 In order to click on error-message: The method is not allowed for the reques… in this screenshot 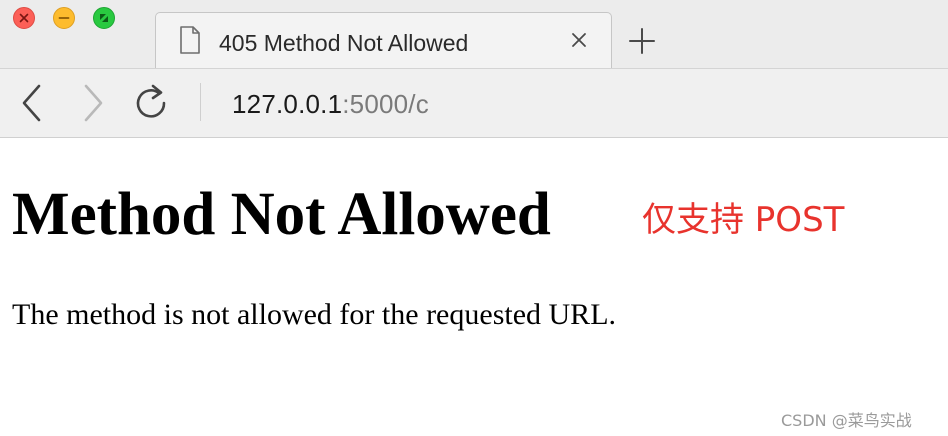, I will do `click(314, 314)`.